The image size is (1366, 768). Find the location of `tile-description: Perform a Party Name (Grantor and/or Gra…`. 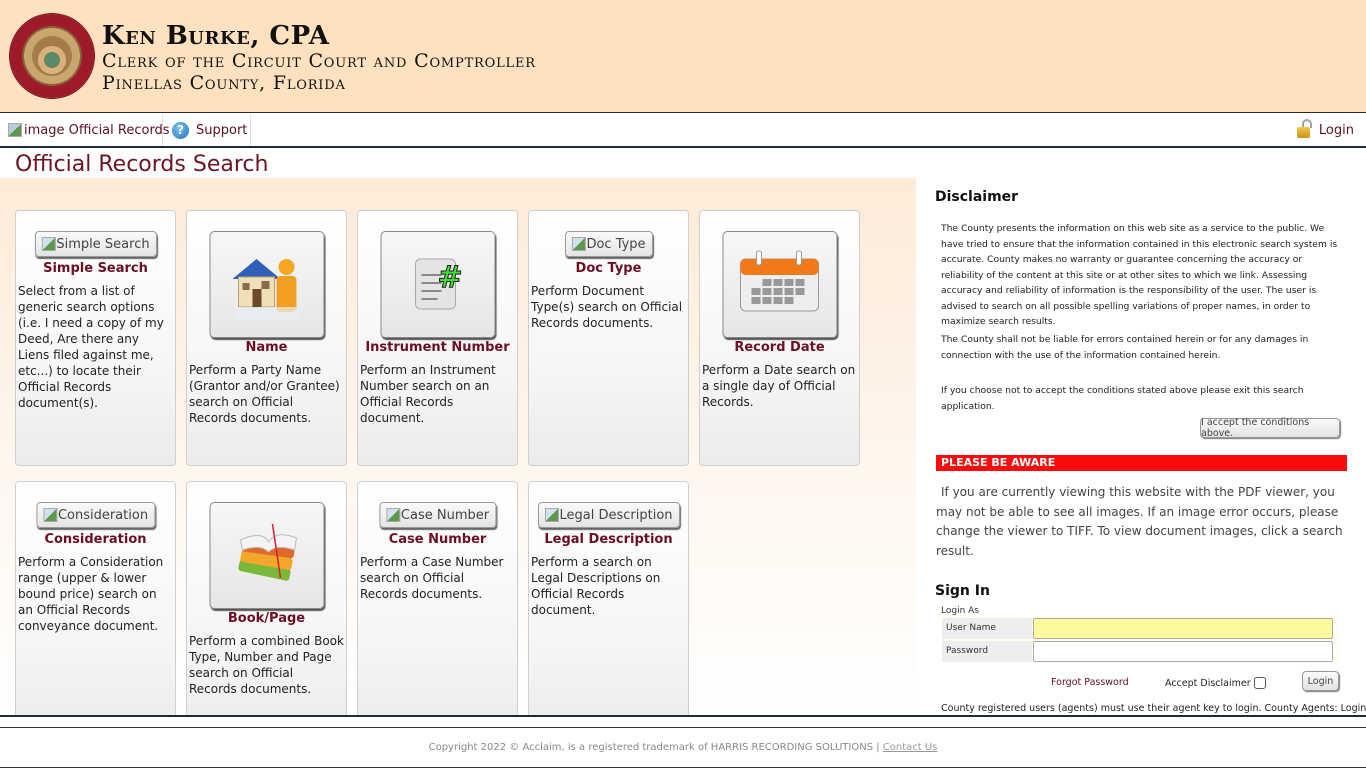

tile-description: Perform a Party Name (Grantor and/or Gra… is located at coordinates (264, 394).